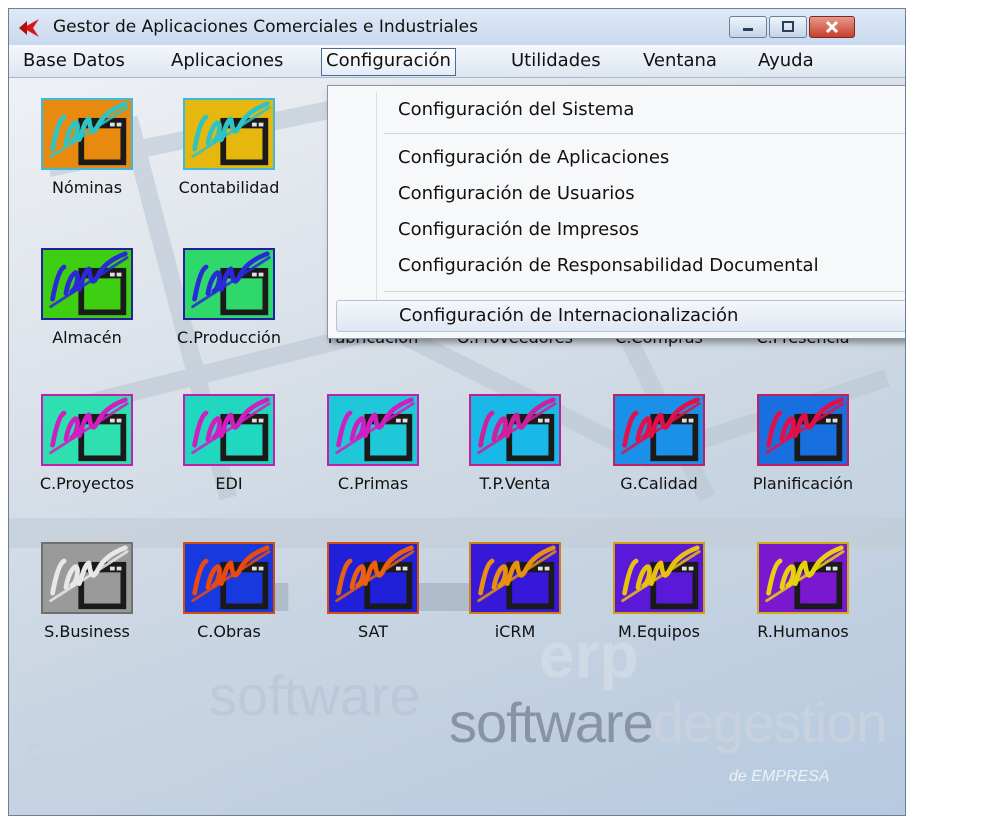 Image resolution: width=990 pixels, height=819 pixels. Describe the element at coordinates (659, 631) in the screenshot. I see `app-icon-label: M.Equipos` at that location.